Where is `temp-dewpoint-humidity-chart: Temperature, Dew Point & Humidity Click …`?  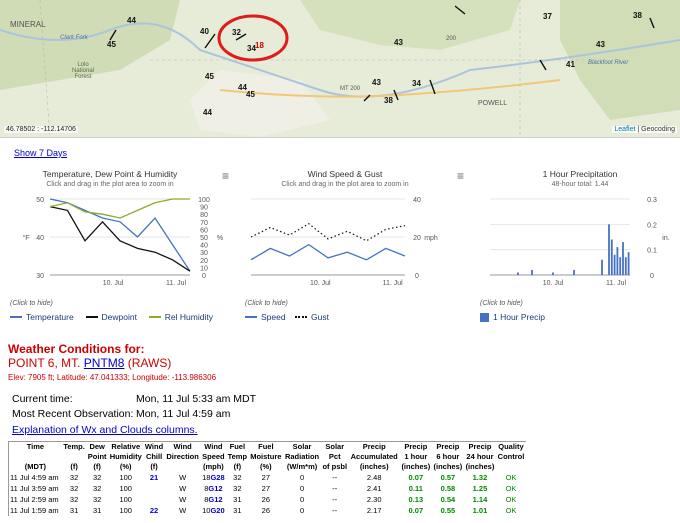
temp-dewpoint-humidity-chart: Temperature, Dew Point & Humidity Click … is located at coordinates (122, 245).